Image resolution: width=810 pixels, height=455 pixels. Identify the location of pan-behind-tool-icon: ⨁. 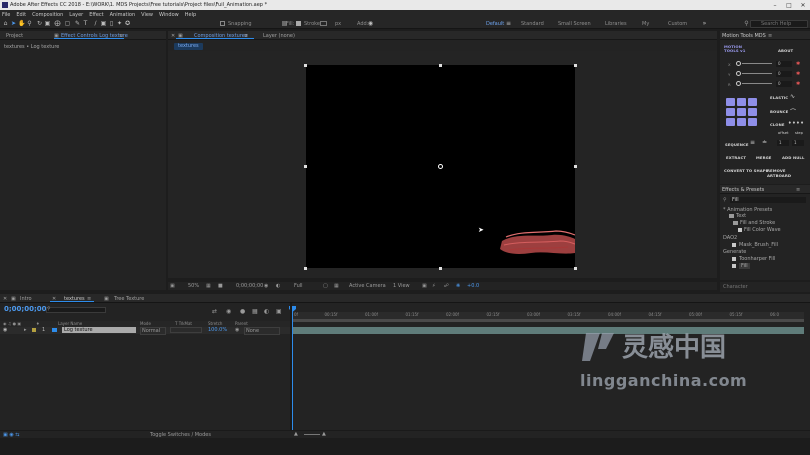
(57, 23).